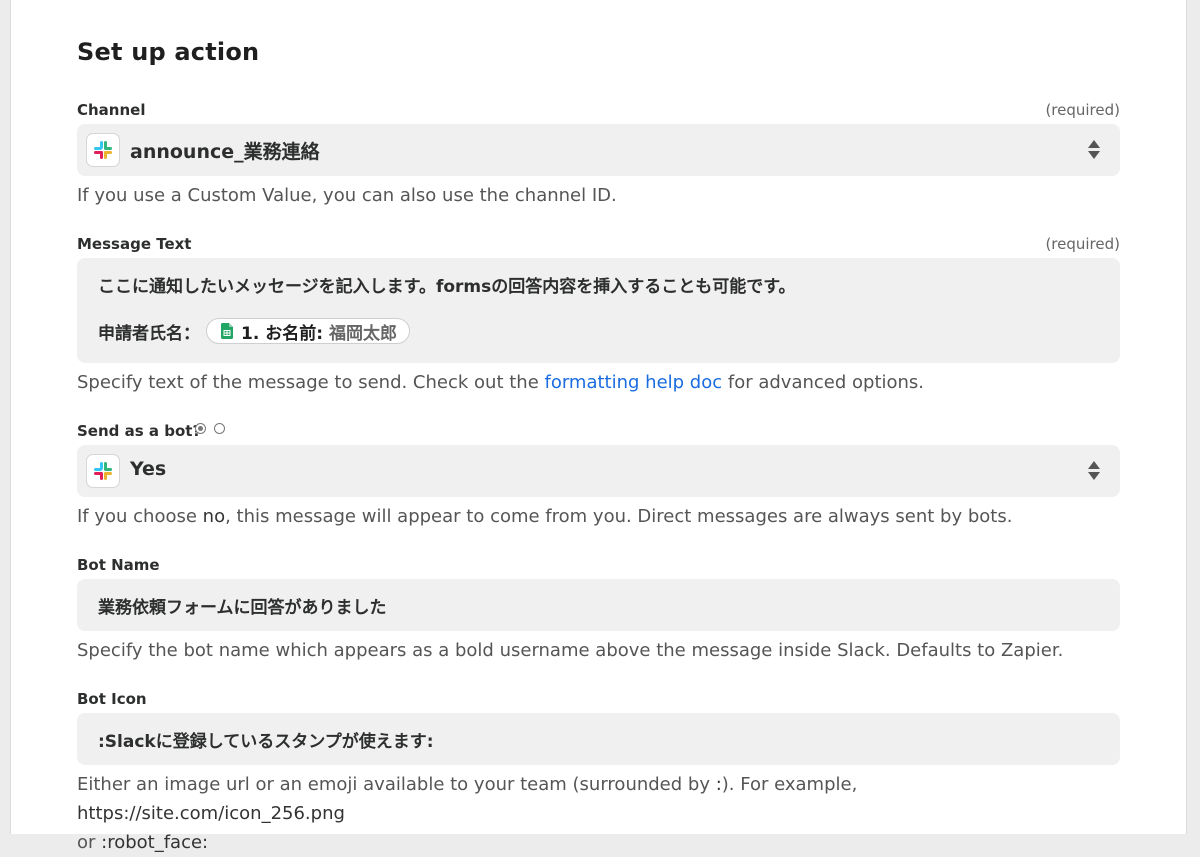 Image resolution: width=1200 pixels, height=857 pixels. Describe the element at coordinates (227, 331) in the screenshot. I see `google-sheets-icon` at that location.